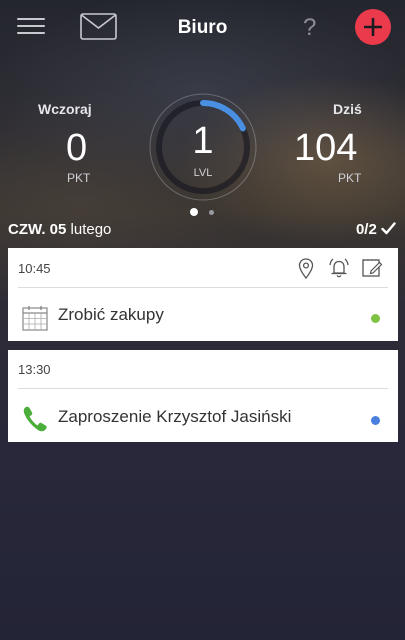 This screenshot has width=405, height=640. What do you see at coordinates (211, 212) in the screenshot?
I see `page-dot` at bounding box center [211, 212].